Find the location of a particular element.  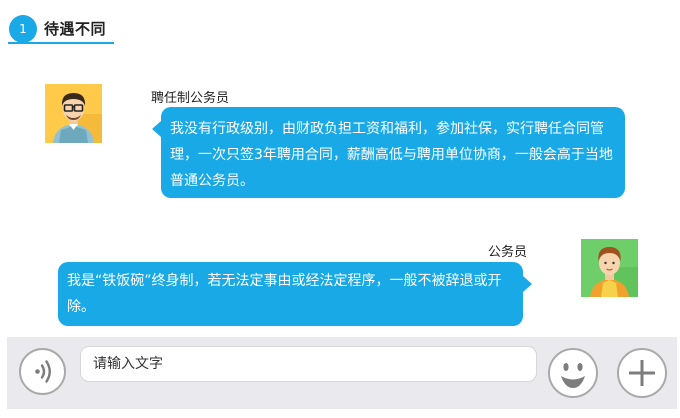

man-with-glasses-avatar-icon is located at coordinates (73, 113).